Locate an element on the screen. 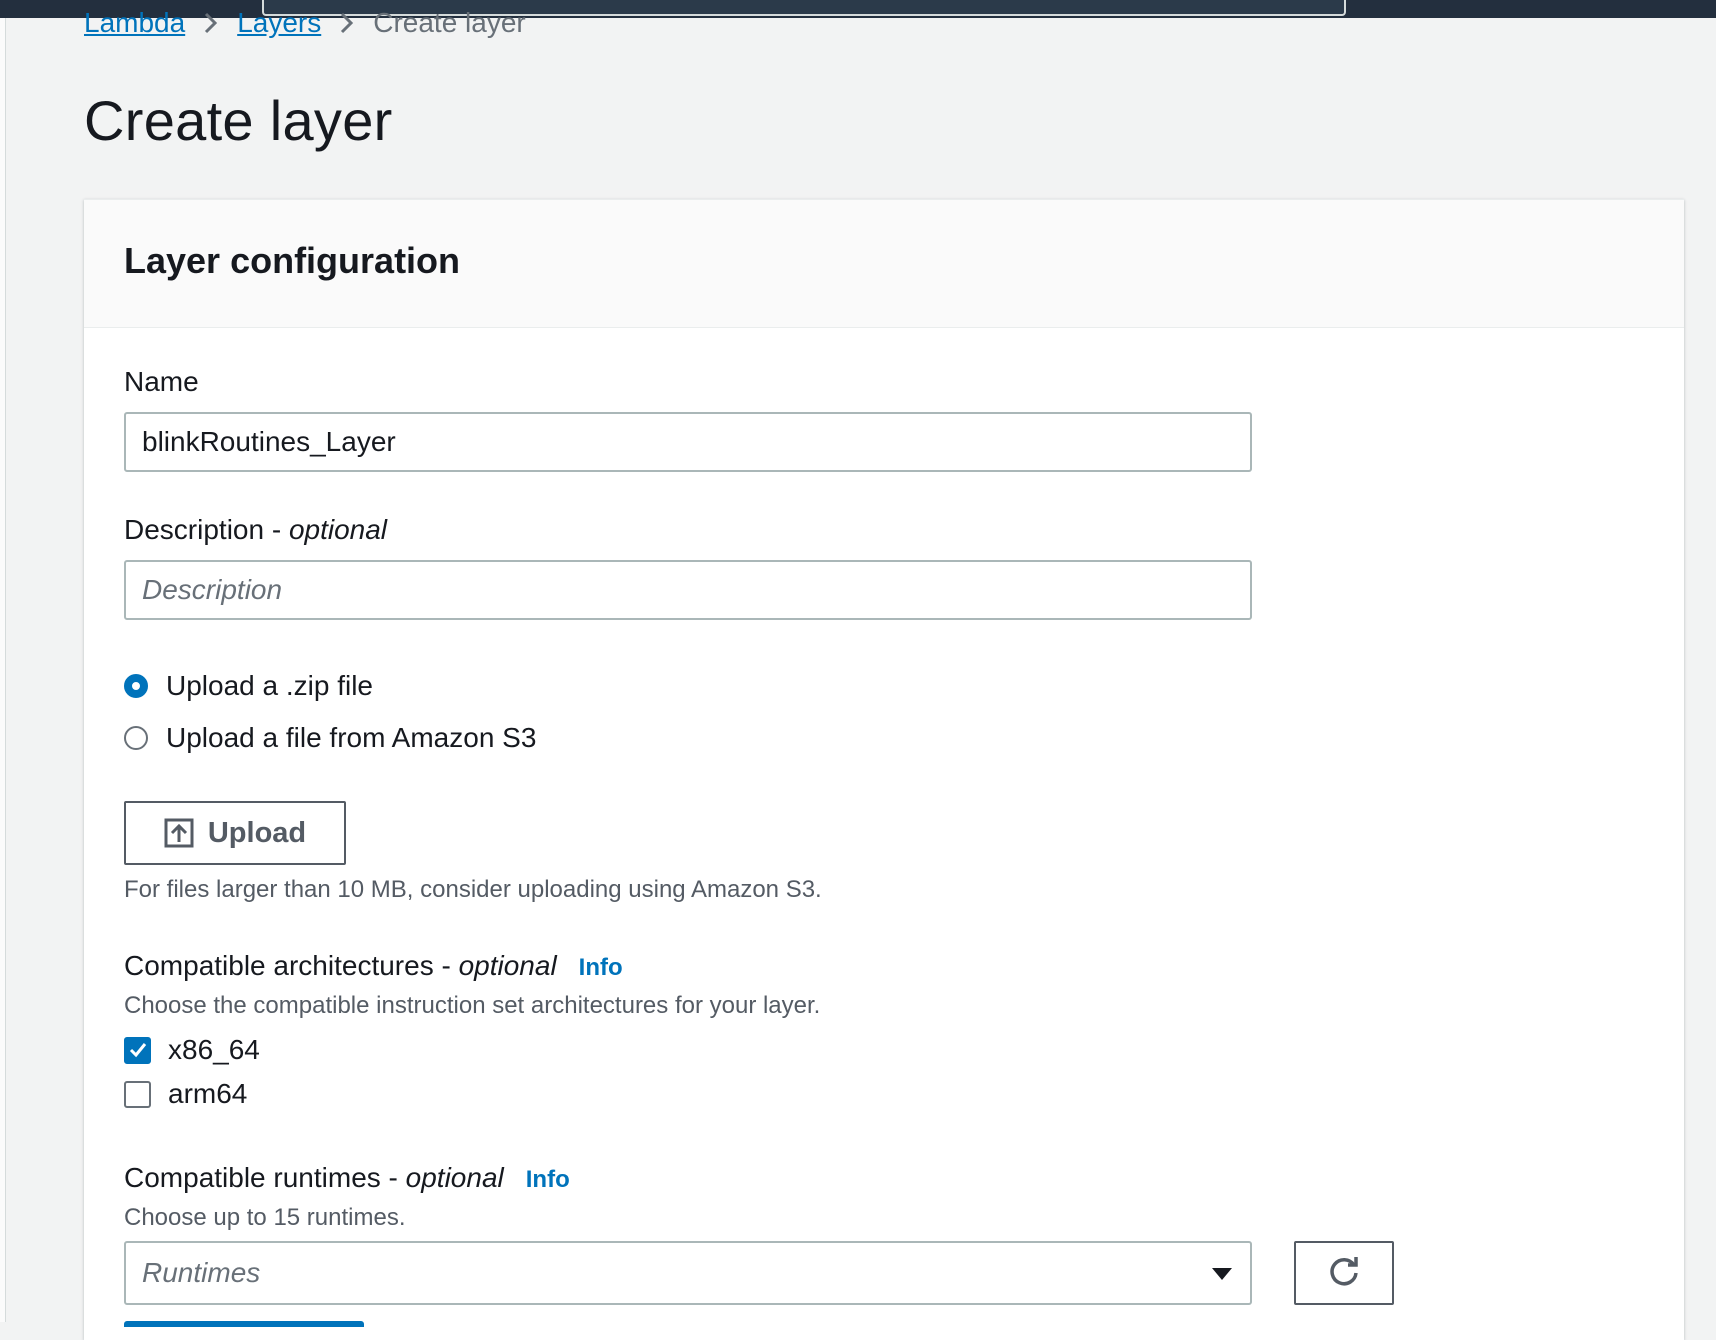 This screenshot has width=1716, height=1340. runtimes-description: Choose up to 15 runtimes. is located at coordinates (265, 1217).